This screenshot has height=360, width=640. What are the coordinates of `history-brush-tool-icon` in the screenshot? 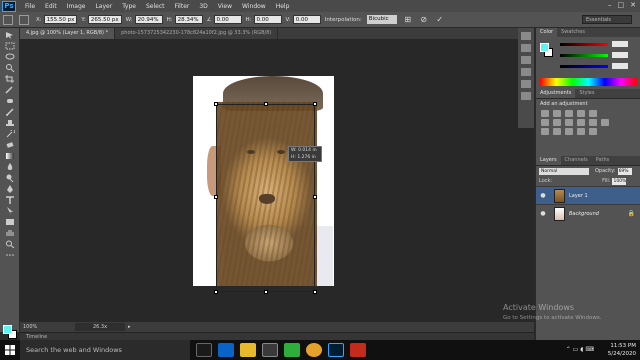 It's located at (10, 134).